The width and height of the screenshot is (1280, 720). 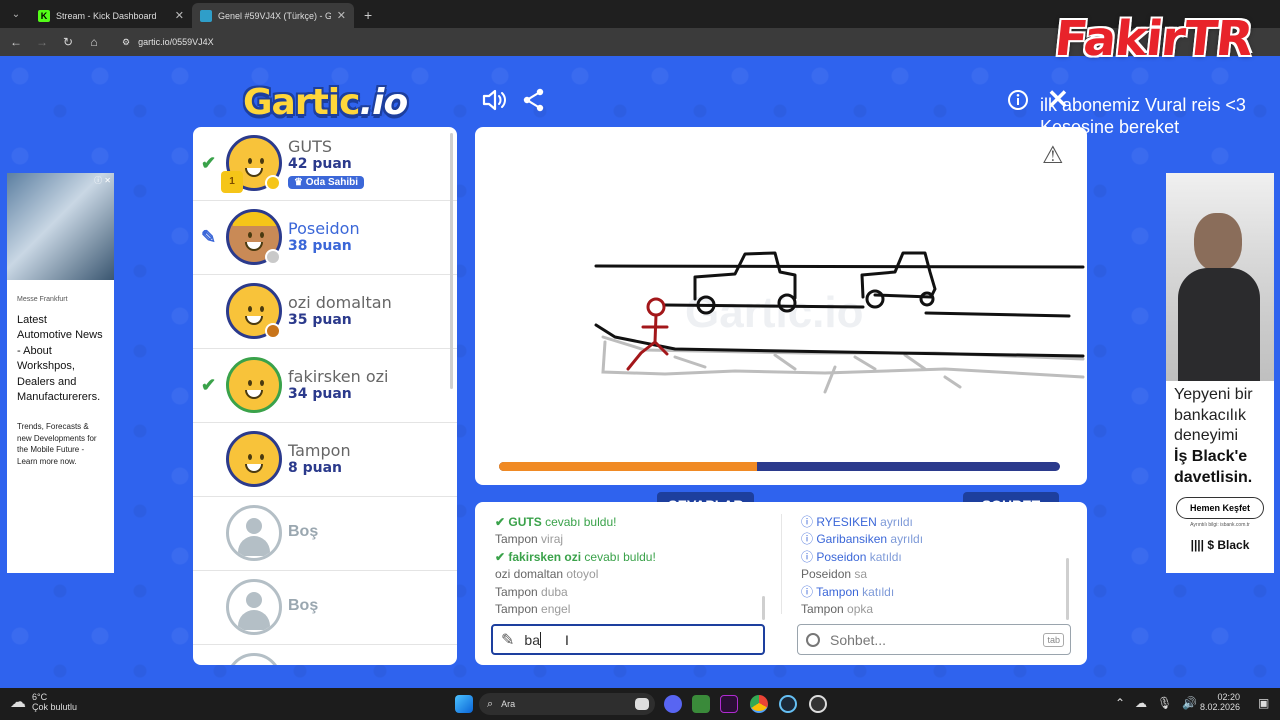 I want to click on player-row: ✔ fakirsken ozi 34 puan, so click(x=325, y=386).